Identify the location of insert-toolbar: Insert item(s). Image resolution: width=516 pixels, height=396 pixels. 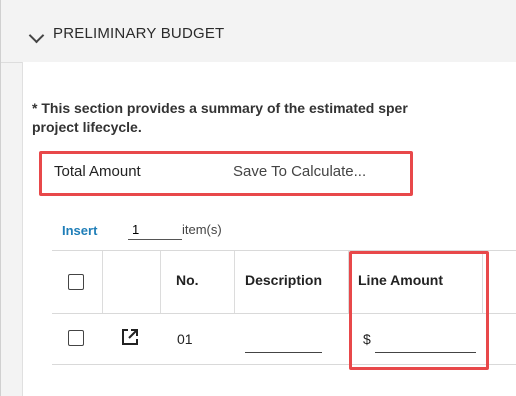
(284, 231).